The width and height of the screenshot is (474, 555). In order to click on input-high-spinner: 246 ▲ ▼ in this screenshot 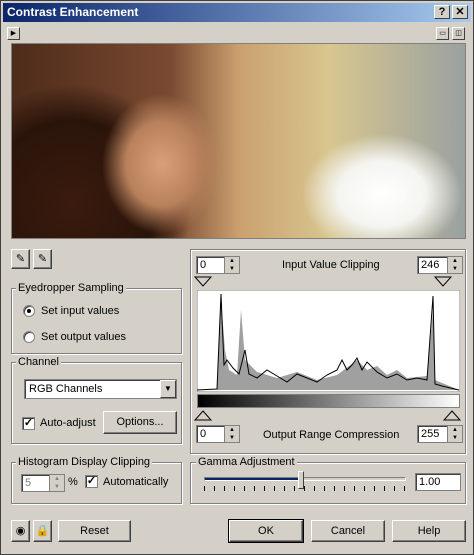, I will do `click(440, 265)`.